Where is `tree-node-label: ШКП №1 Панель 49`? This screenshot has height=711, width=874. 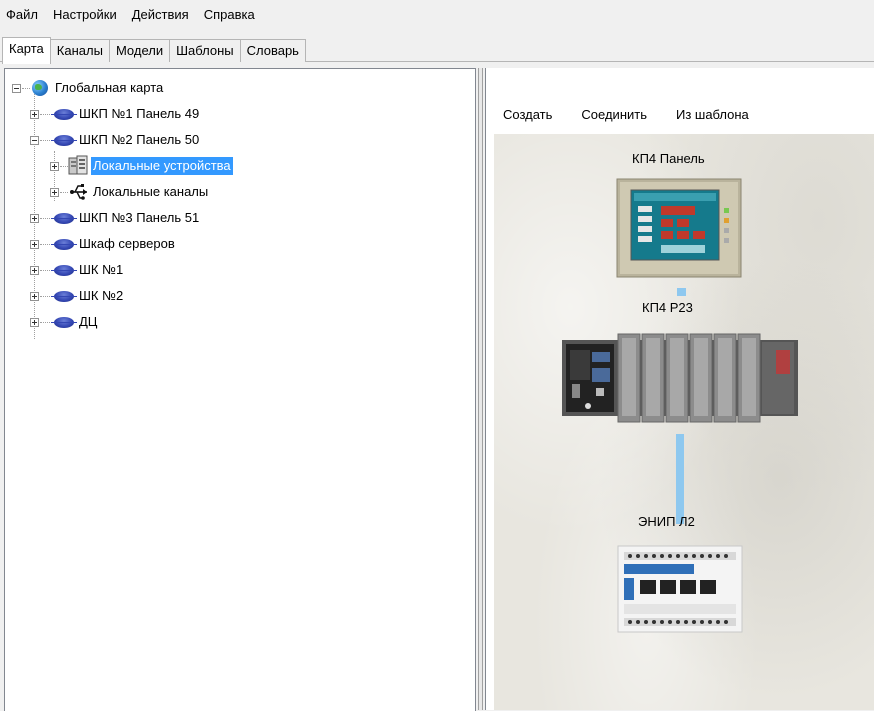
tree-node-label: ШКП №1 Панель 49 is located at coordinates (139, 113).